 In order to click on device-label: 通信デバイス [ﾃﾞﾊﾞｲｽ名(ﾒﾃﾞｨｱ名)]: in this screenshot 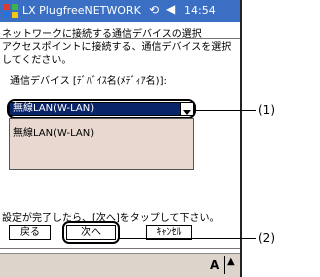, I will do `click(88, 81)`.